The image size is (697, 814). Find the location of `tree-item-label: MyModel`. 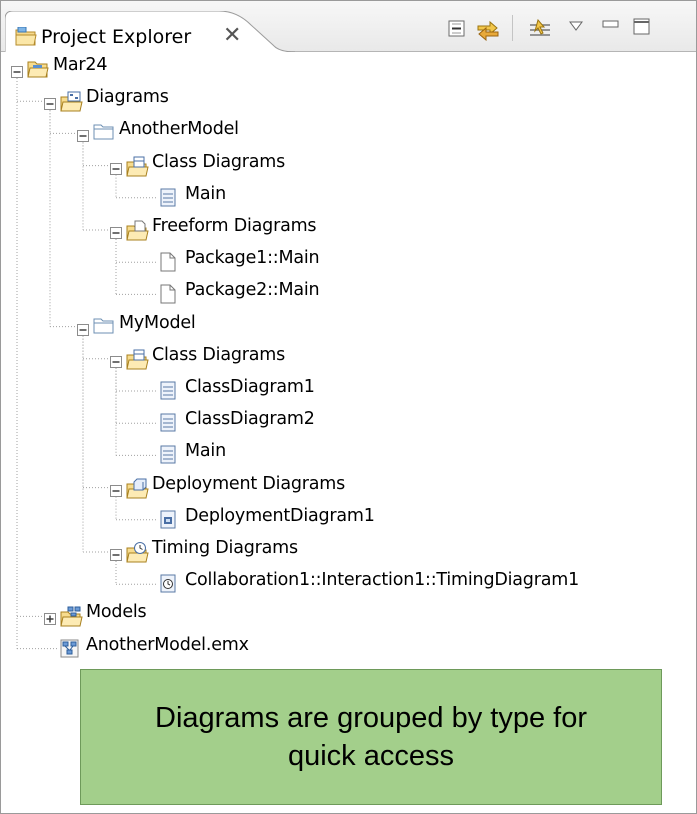

tree-item-label: MyModel is located at coordinates (157, 322).